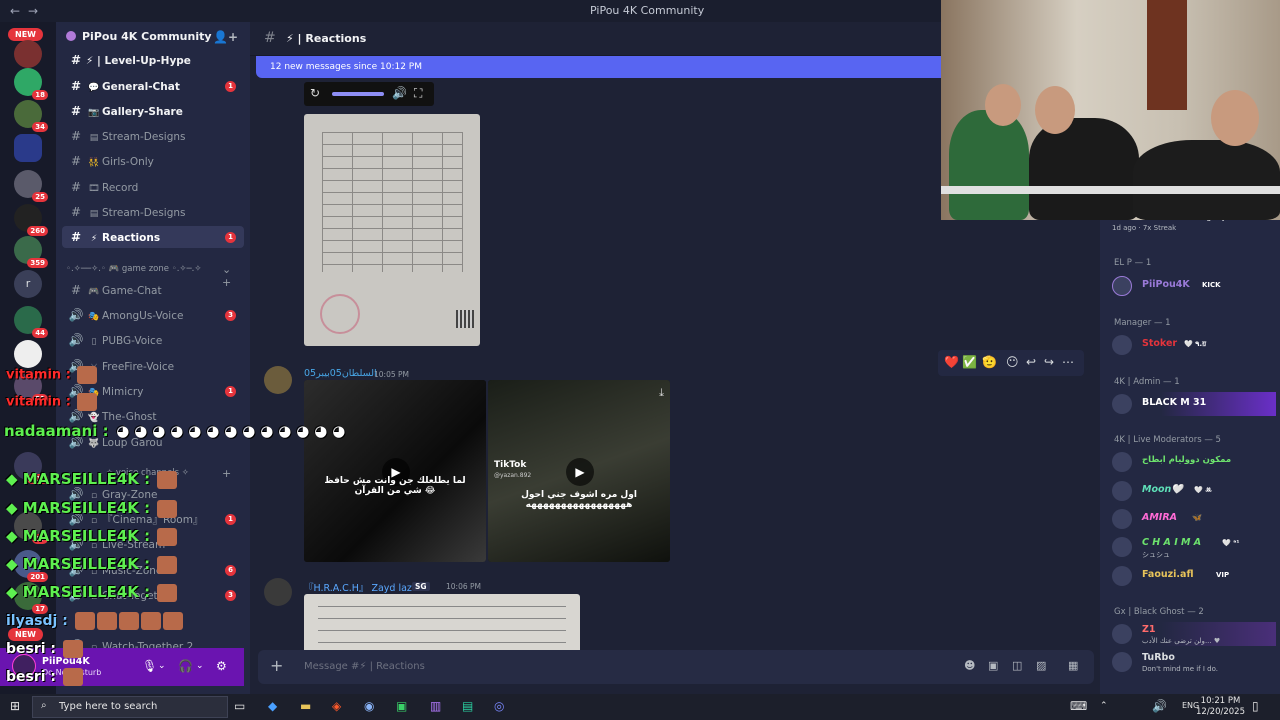 Image resolution: width=1280 pixels, height=720 pixels. Describe the element at coordinates (340, 373) in the screenshot. I see `message-author: 05السلطان05بيبر` at that location.